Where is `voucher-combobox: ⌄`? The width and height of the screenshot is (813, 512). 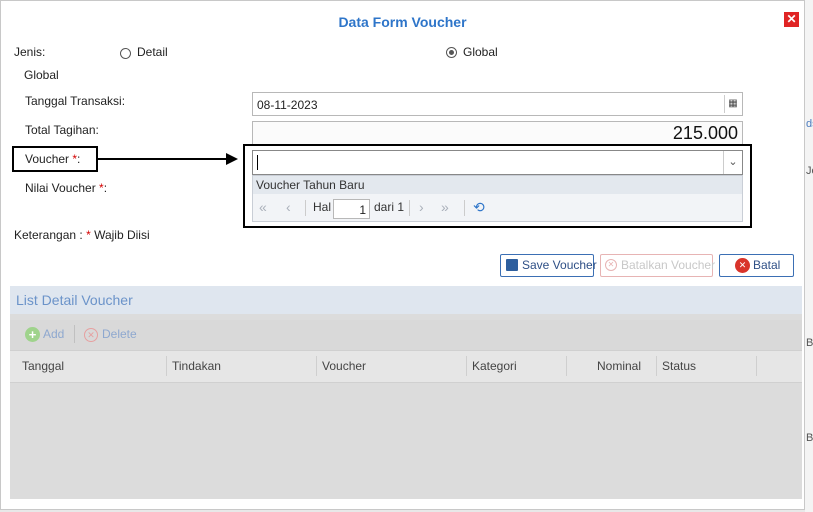 voucher-combobox: ⌄ is located at coordinates (497, 162).